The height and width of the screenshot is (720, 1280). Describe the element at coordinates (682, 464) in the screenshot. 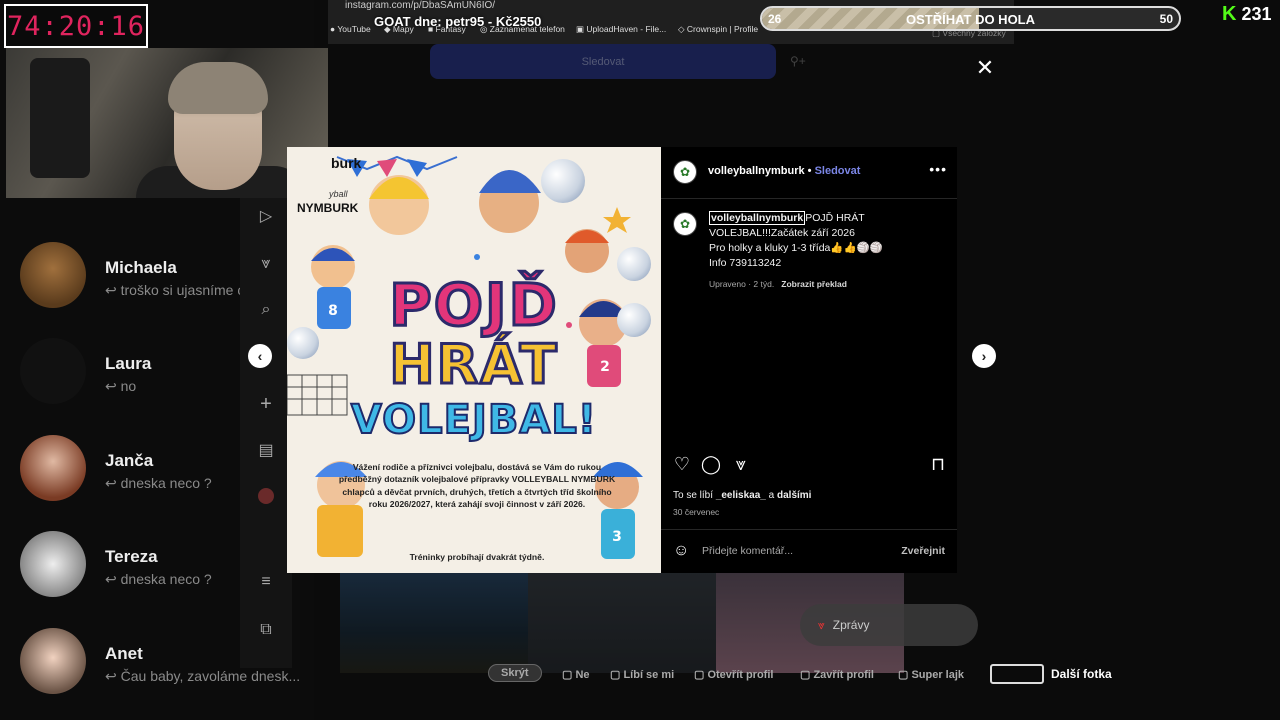

I see `like-heart-icon: ♡` at that location.